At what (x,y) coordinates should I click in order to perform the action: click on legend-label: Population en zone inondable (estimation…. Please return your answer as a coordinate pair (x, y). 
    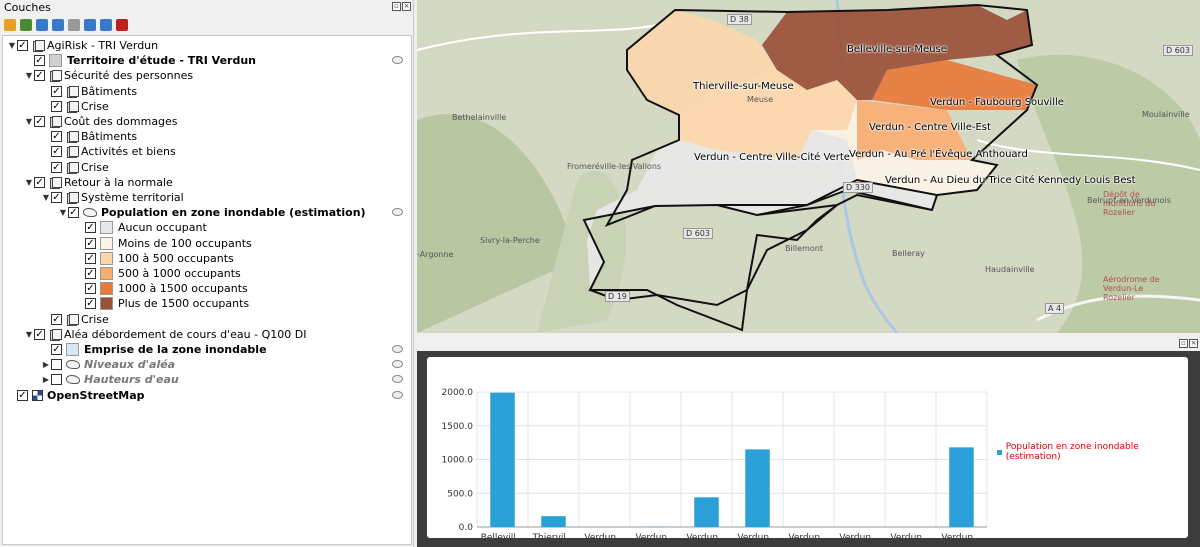
    Looking at the image, I should click on (1072, 452).